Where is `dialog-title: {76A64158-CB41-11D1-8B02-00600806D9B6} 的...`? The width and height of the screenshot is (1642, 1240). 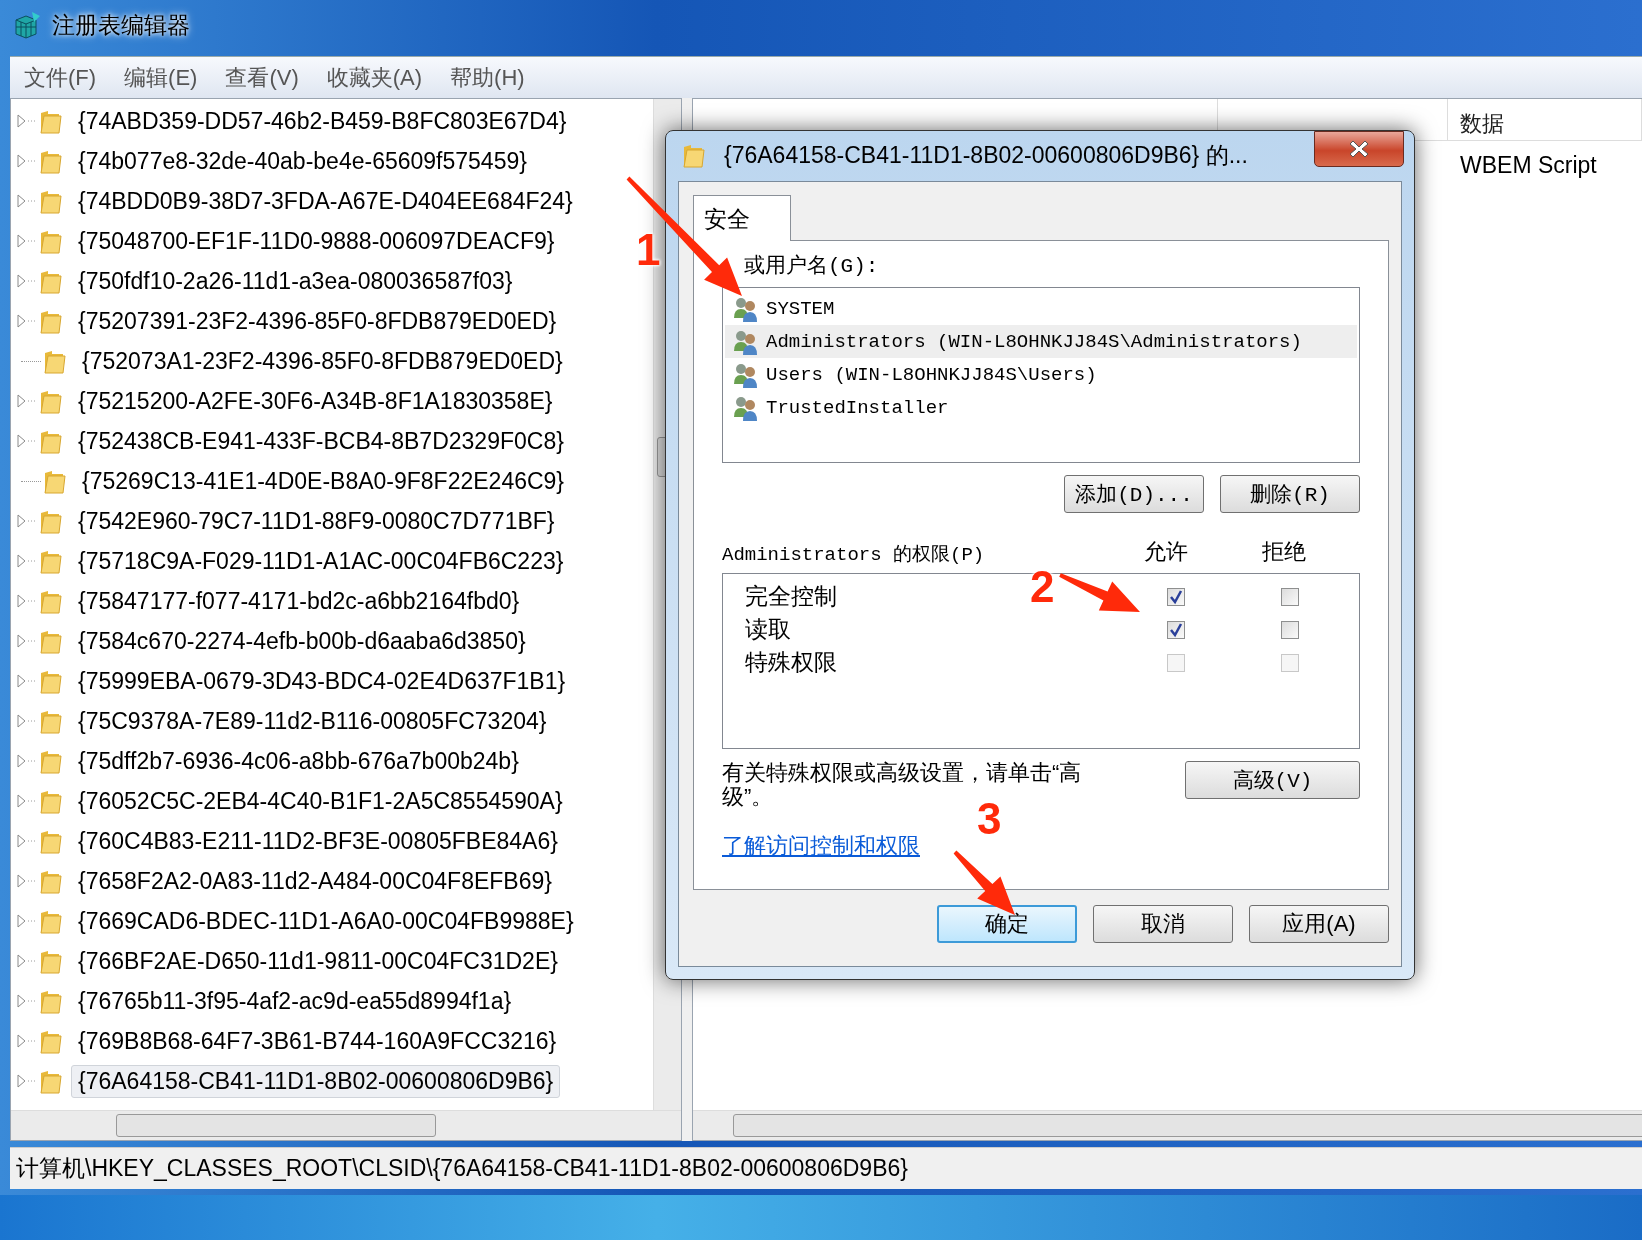
dialog-title: {76A64158-CB41-11D1-8B02-00600806D9B6} 的... is located at coordinates (986, 155).